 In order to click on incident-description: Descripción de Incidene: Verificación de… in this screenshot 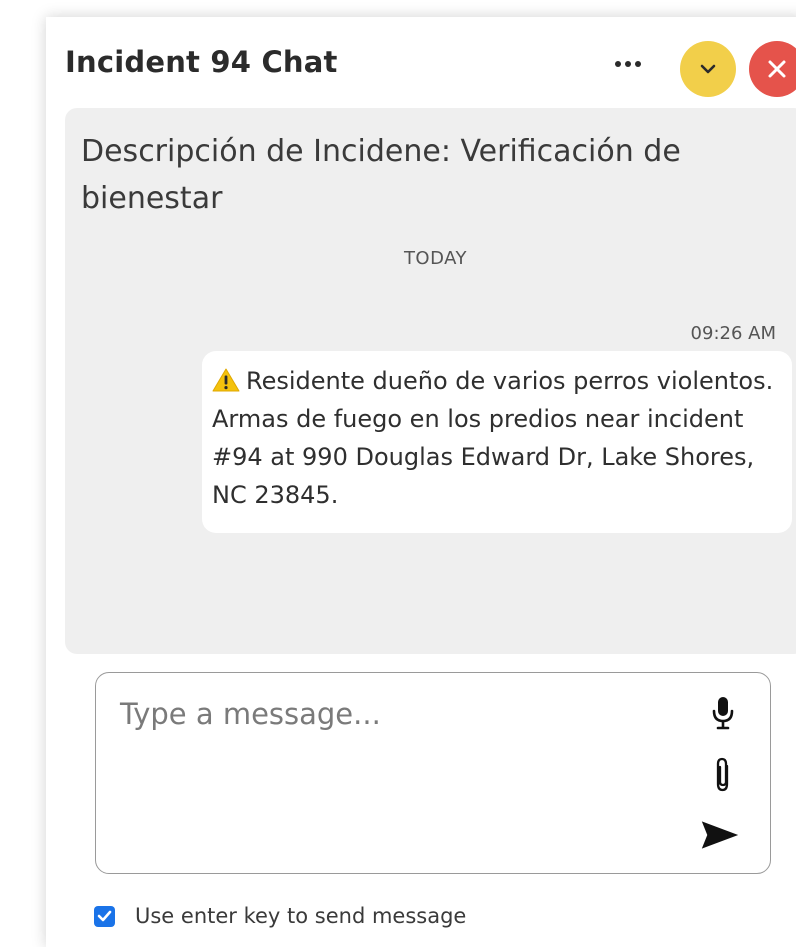, I will do `click(381, 175)`.